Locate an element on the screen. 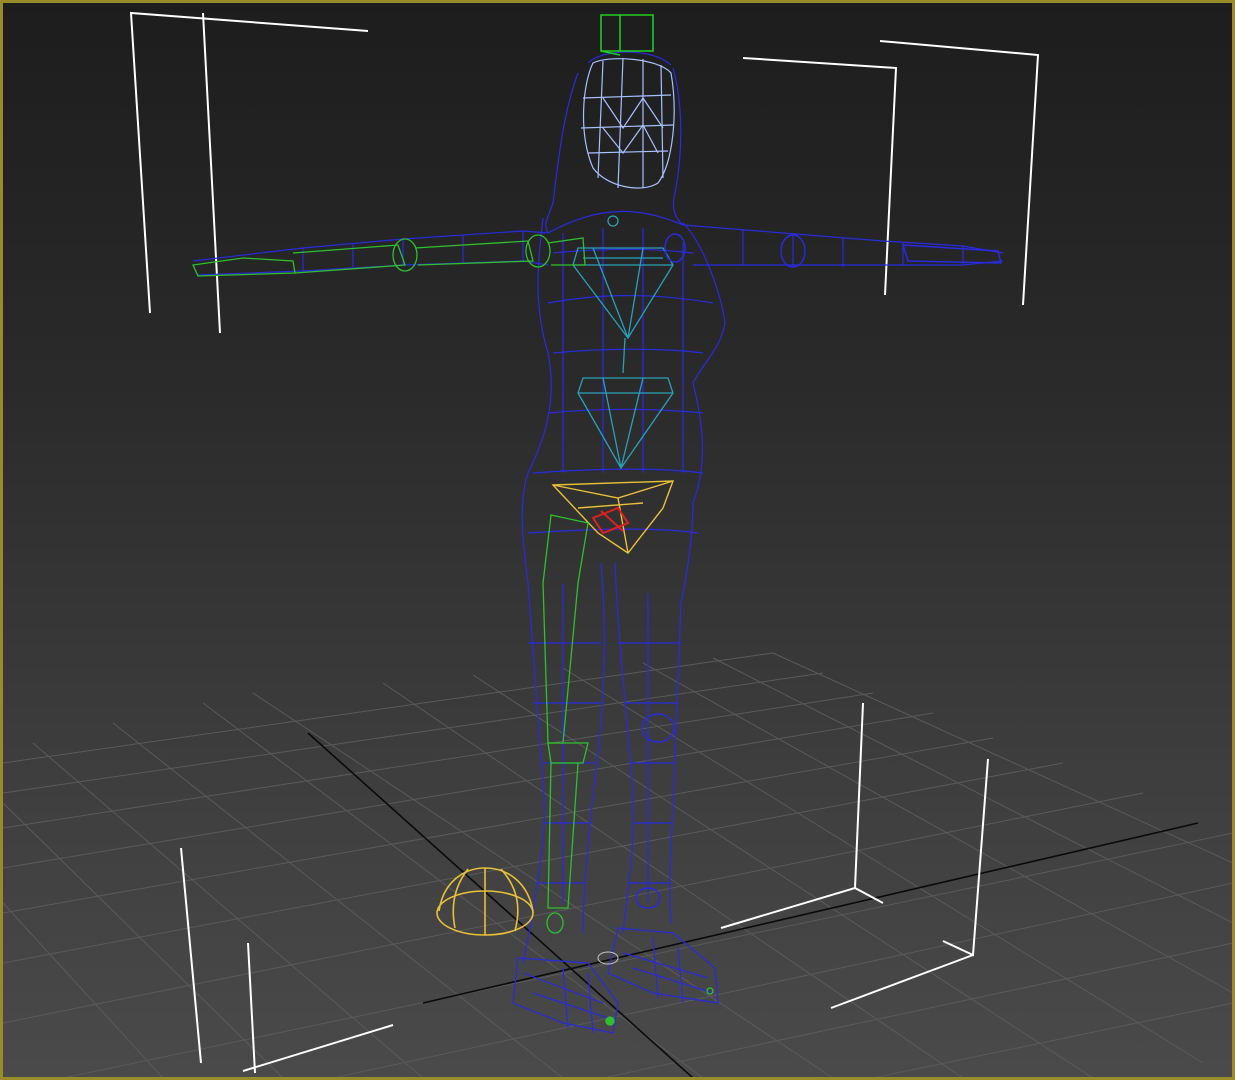 This screenshot has width=1235, height=1080. head-helper-box is located at coordinates (627, 35).